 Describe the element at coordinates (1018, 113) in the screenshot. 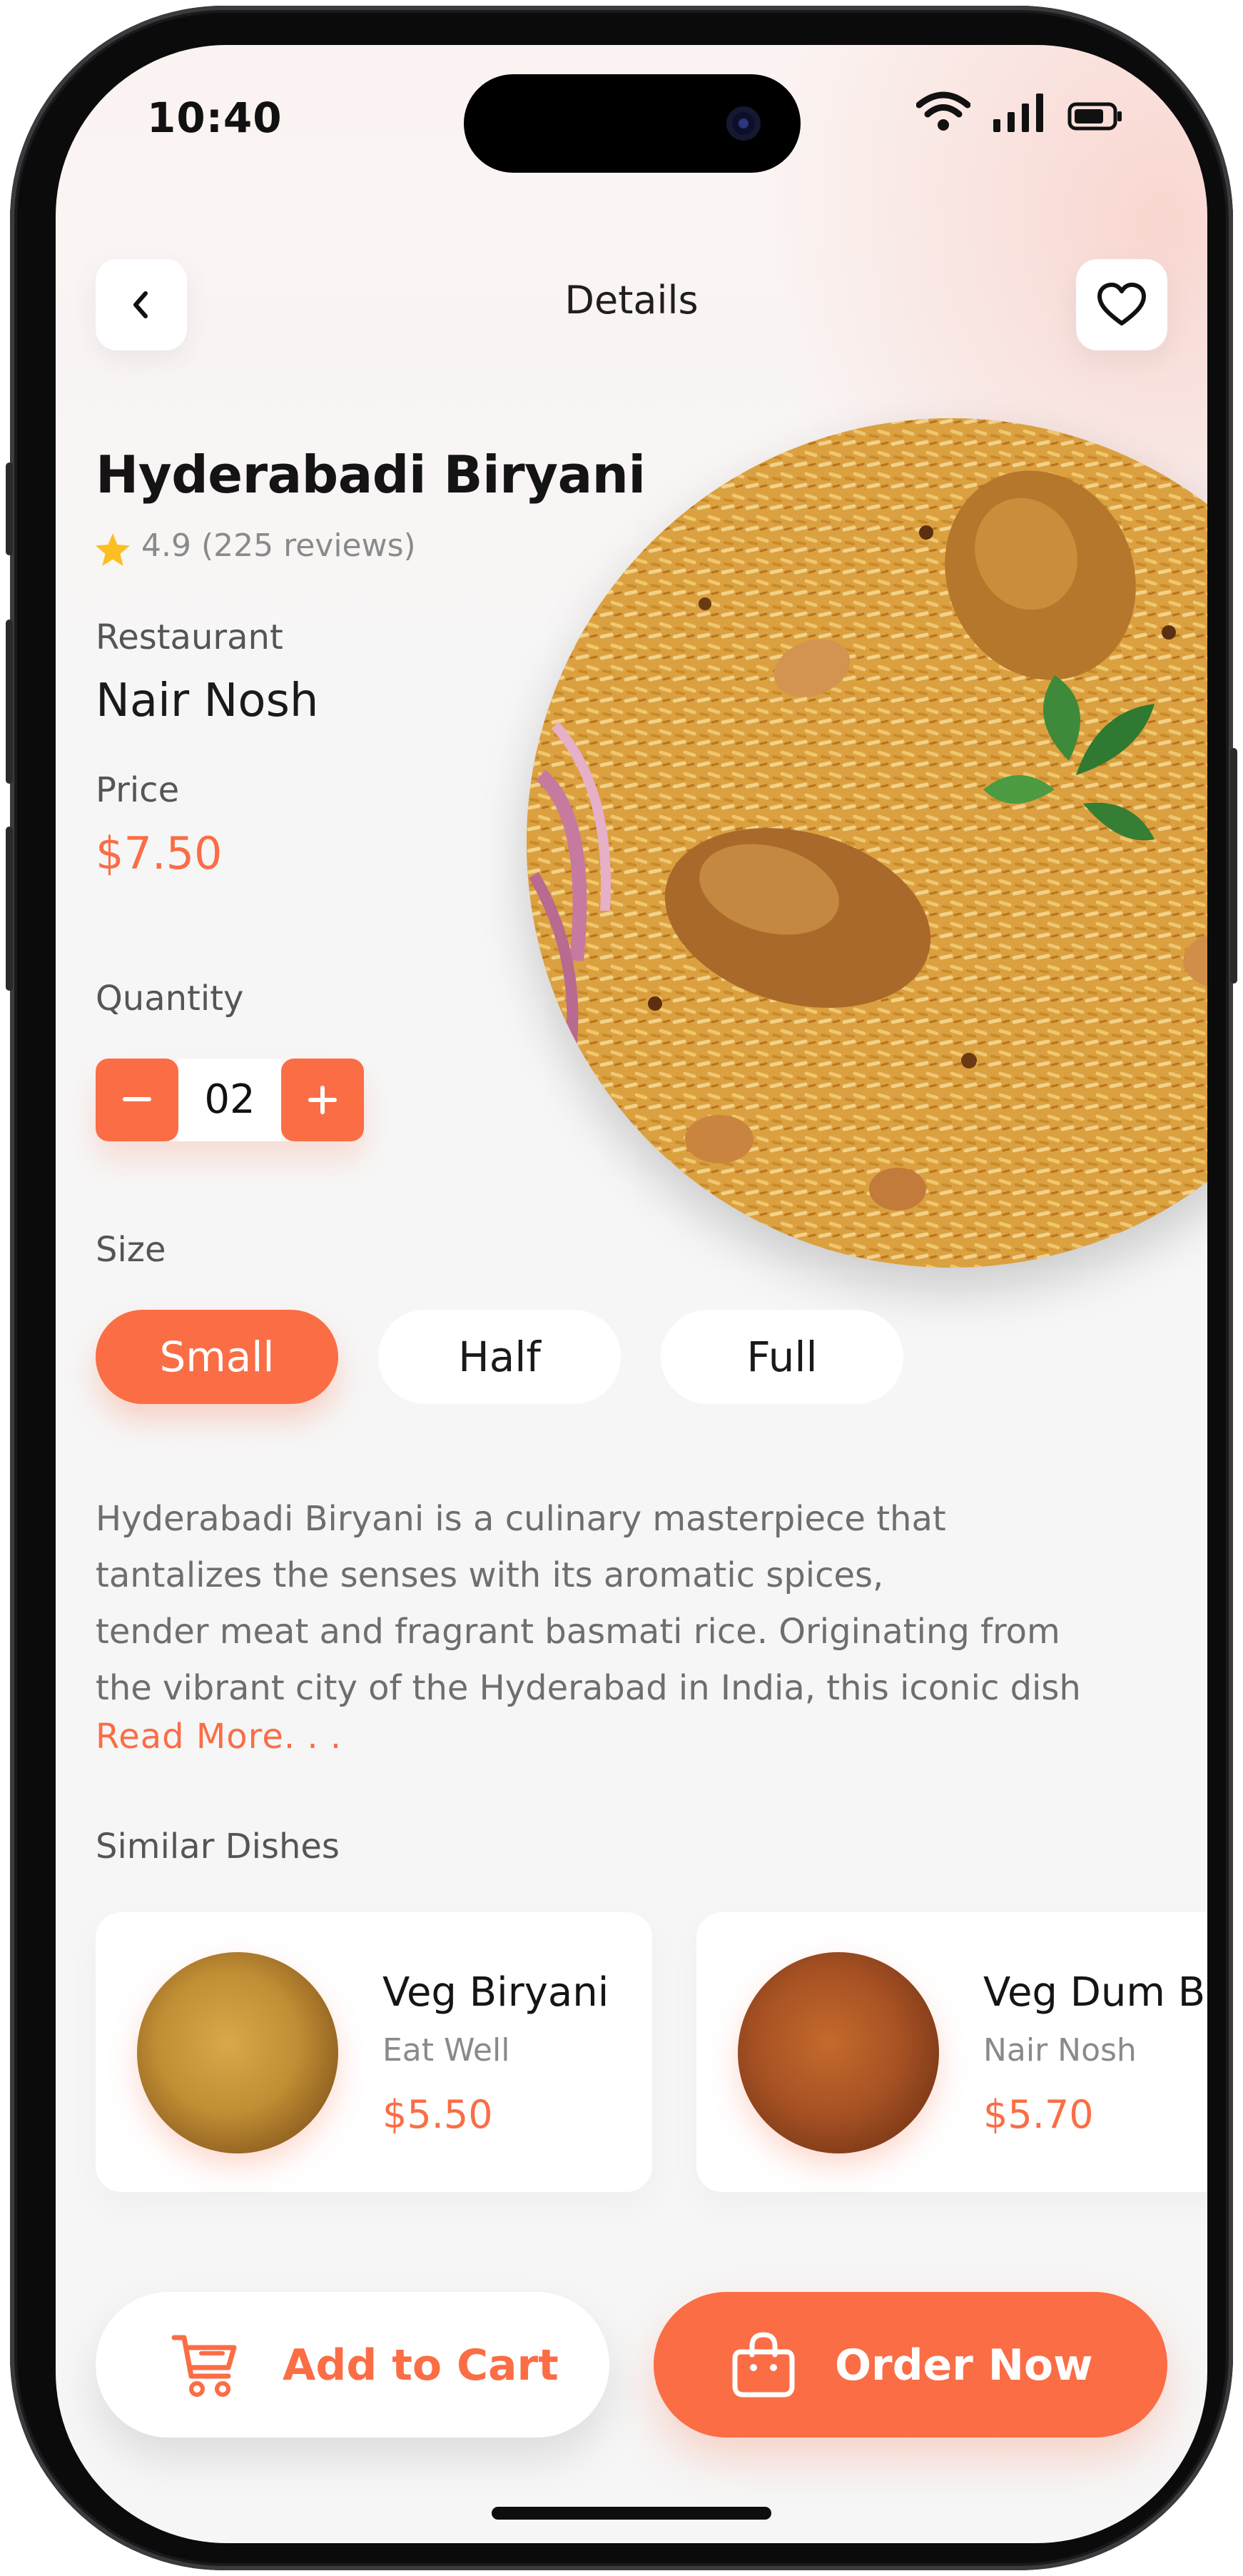

I see `cellular-signal-icon` at that location.